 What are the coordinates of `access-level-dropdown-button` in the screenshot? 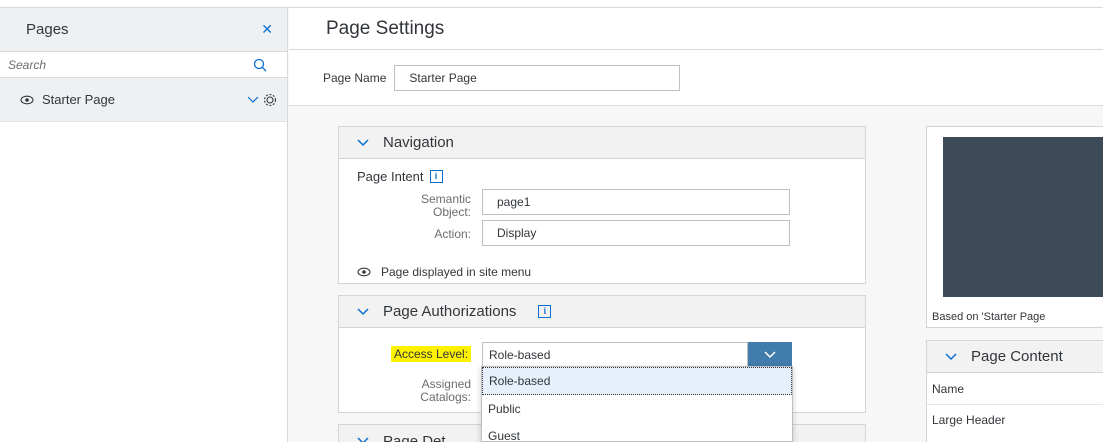 It's located at (770, 355).